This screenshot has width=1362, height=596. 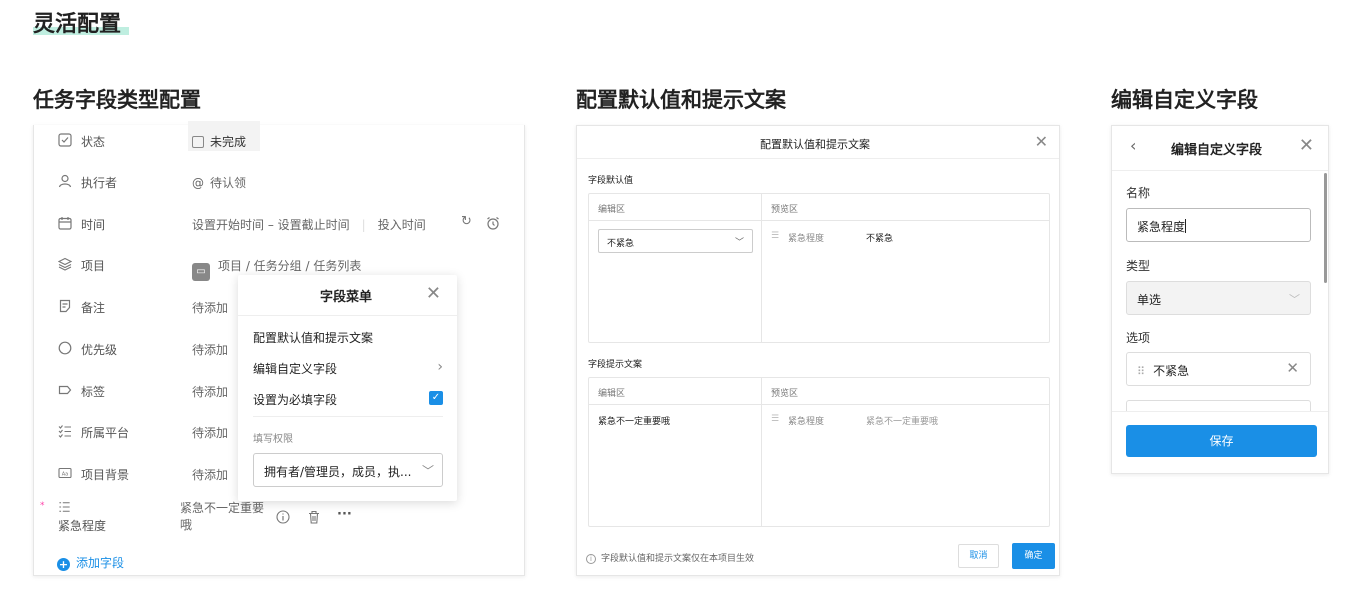 What do you see at coordinates (1141, 371) in the screenshot?
I see `drag-handle-icon: ⠿` at bounding box center [1141, 371].